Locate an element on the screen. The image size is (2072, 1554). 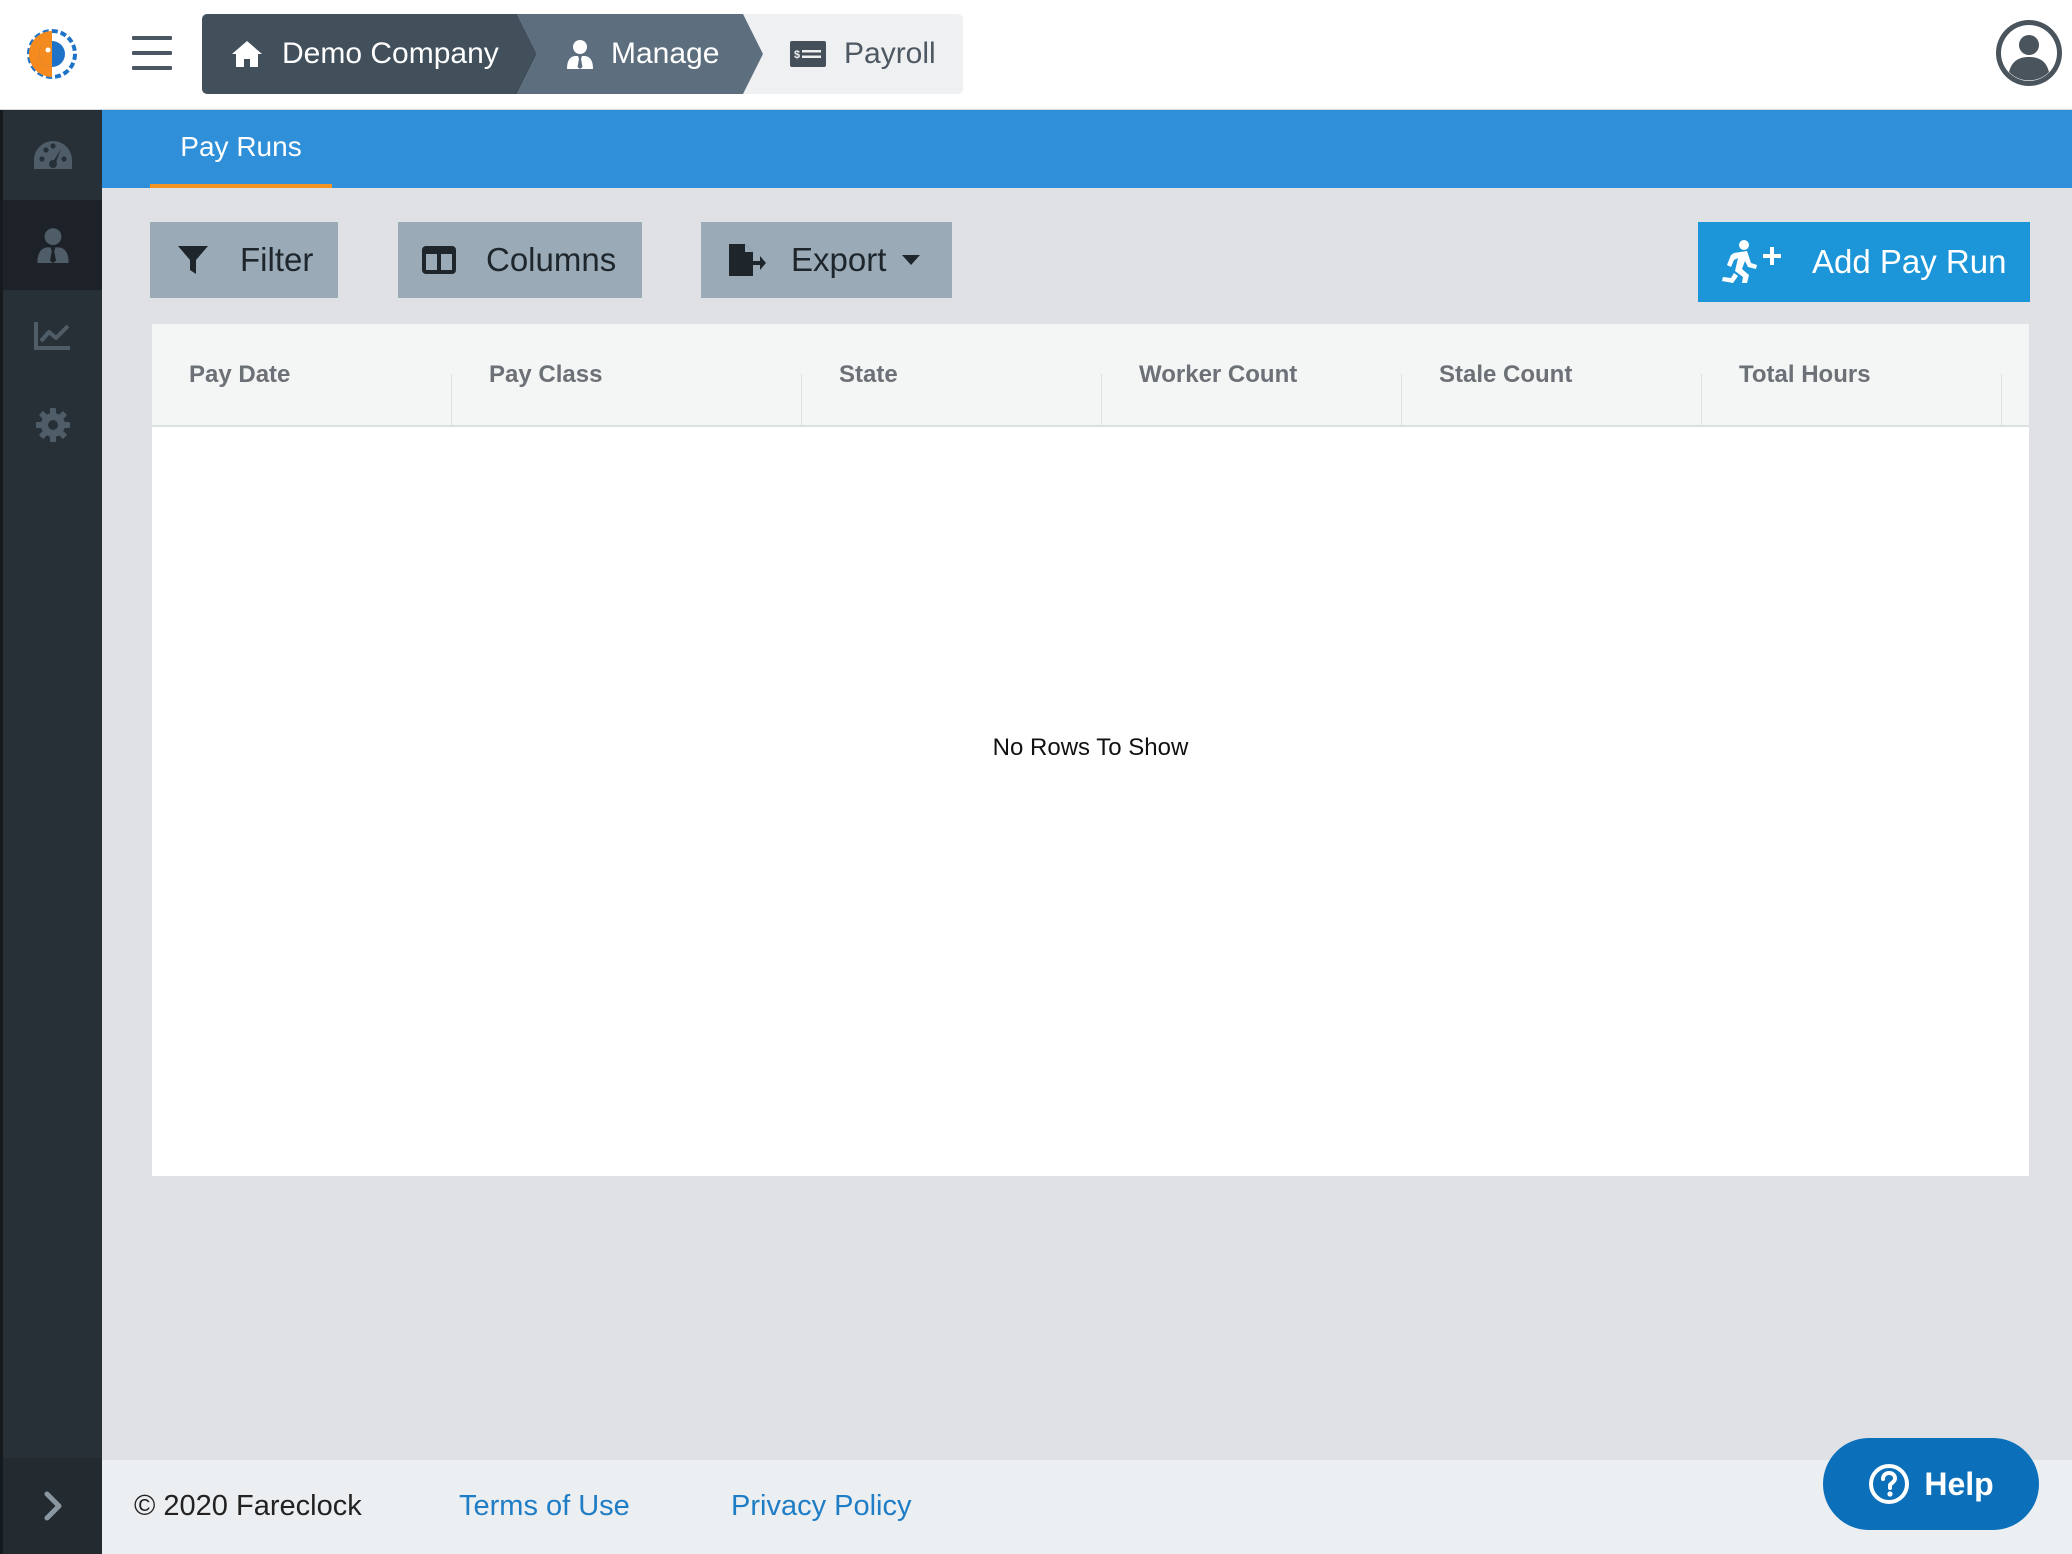
breadcrumb-manage-label: Manage is located at coordinates (665, 53).